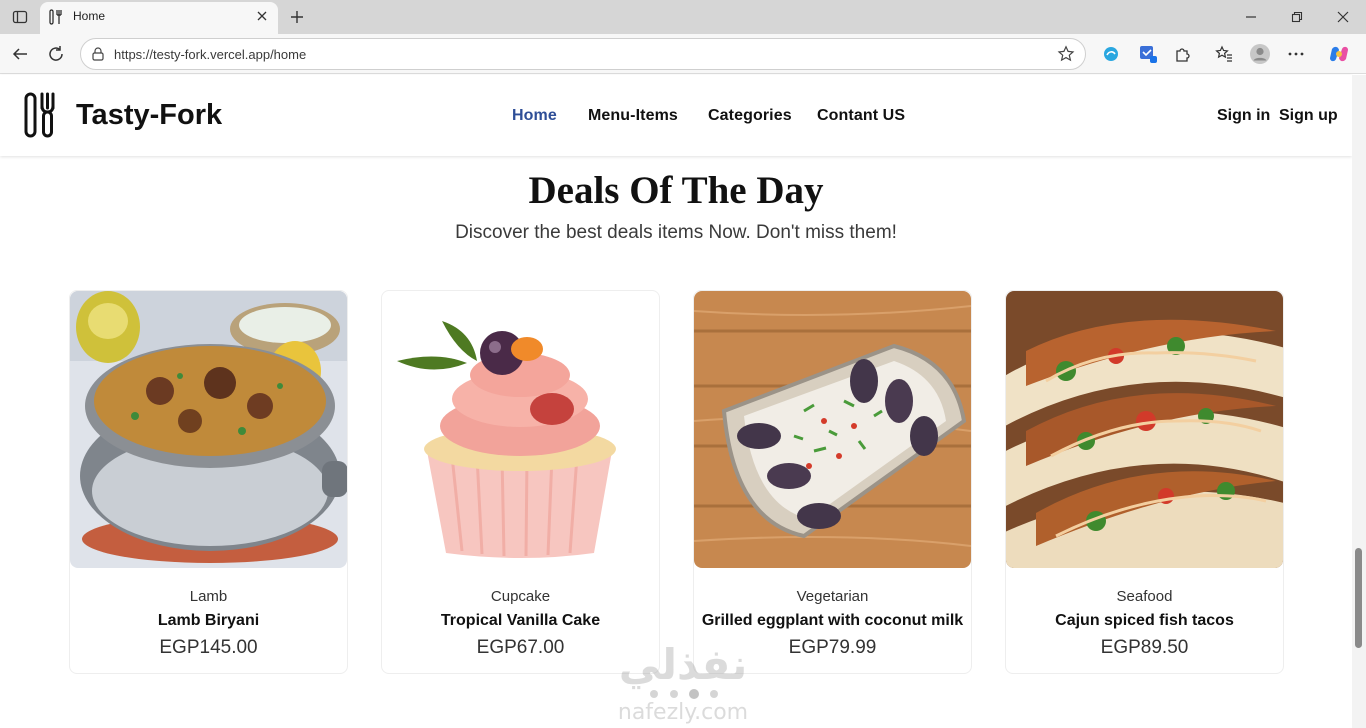 The height and width of the screenshot is (728, 1366). I want to click on watermark-arabic: نفذلي, so click(683, 664).